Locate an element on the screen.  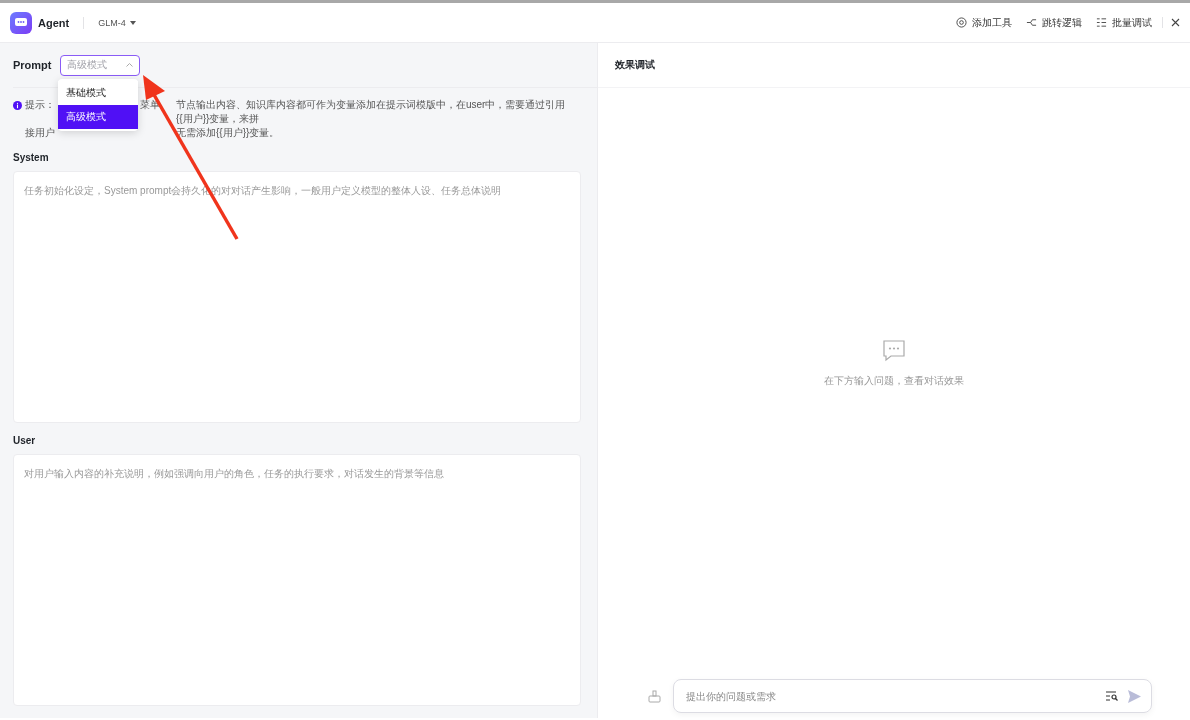
dropdown-option: 高级模式 is located at coordinates (98, 117).